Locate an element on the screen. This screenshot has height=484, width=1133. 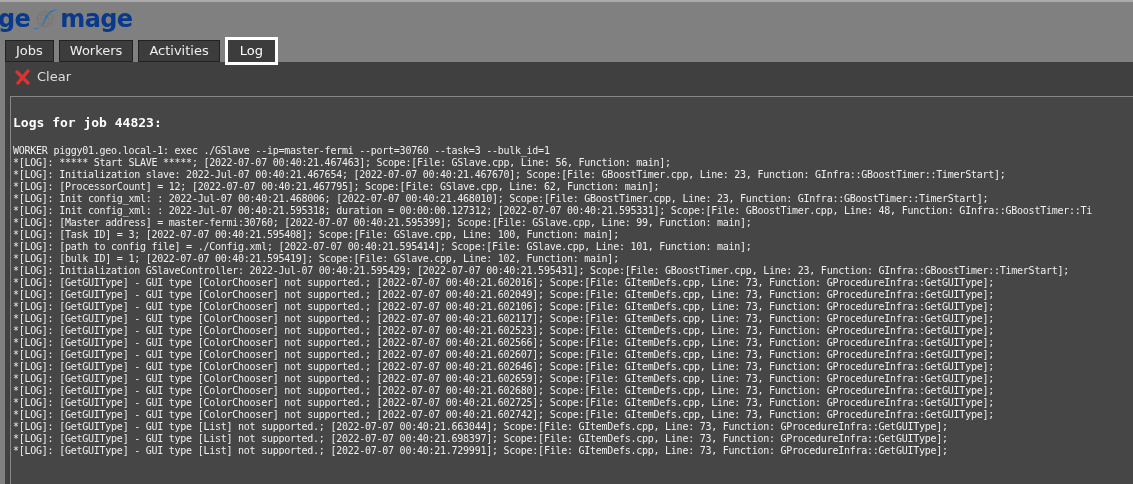
log-line: *[LOG]: [GetGUIType] - GUI type [ColorChooser] not supported.; [2022-07-07 00:40:21.602049]; Scope:[File: GItemDefs.cpp, Line: 73, Function: GProcedureInfra::GetGUIType]; is located at coordinates (503, 294).